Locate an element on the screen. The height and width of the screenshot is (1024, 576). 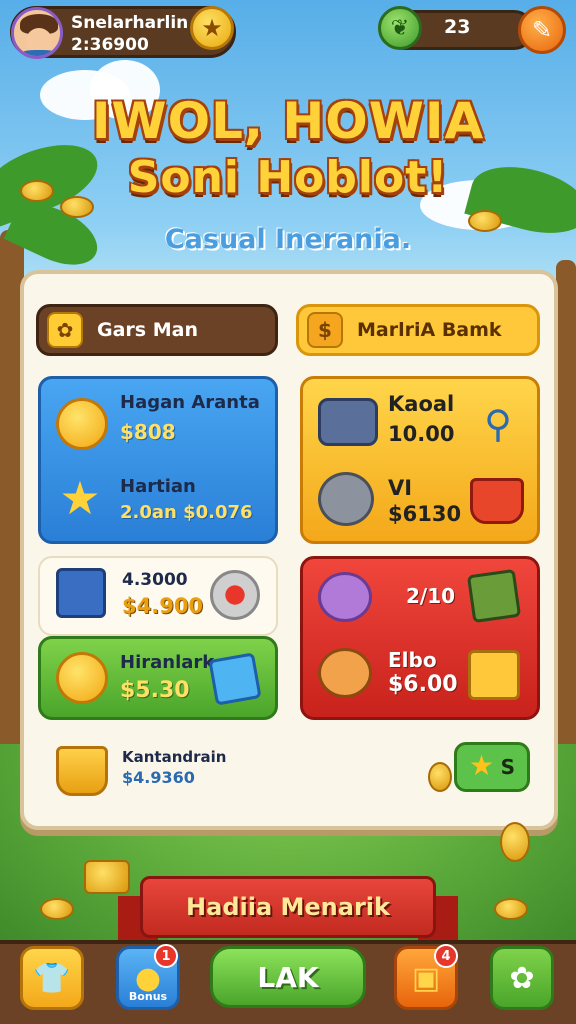
tab-bank: $ MarlriA Bamk is located at coordinates (418, 330).